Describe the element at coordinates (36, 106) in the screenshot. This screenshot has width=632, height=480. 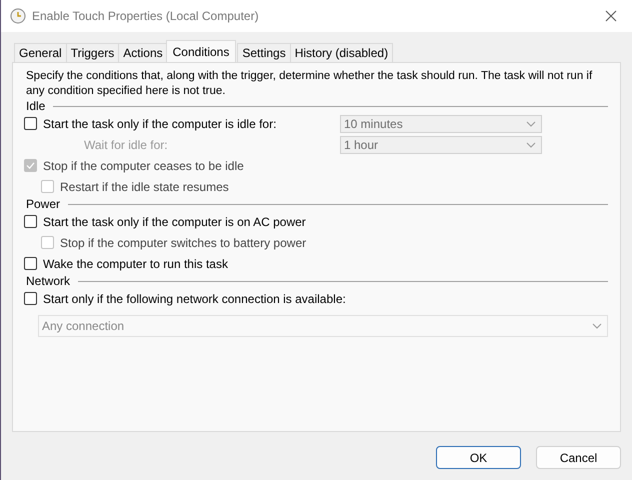
I see `section-heading: Idle` at that location.